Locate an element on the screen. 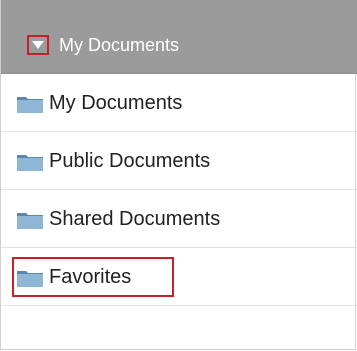  folder-item-label: Favorites is located at coordinates (90, 277).